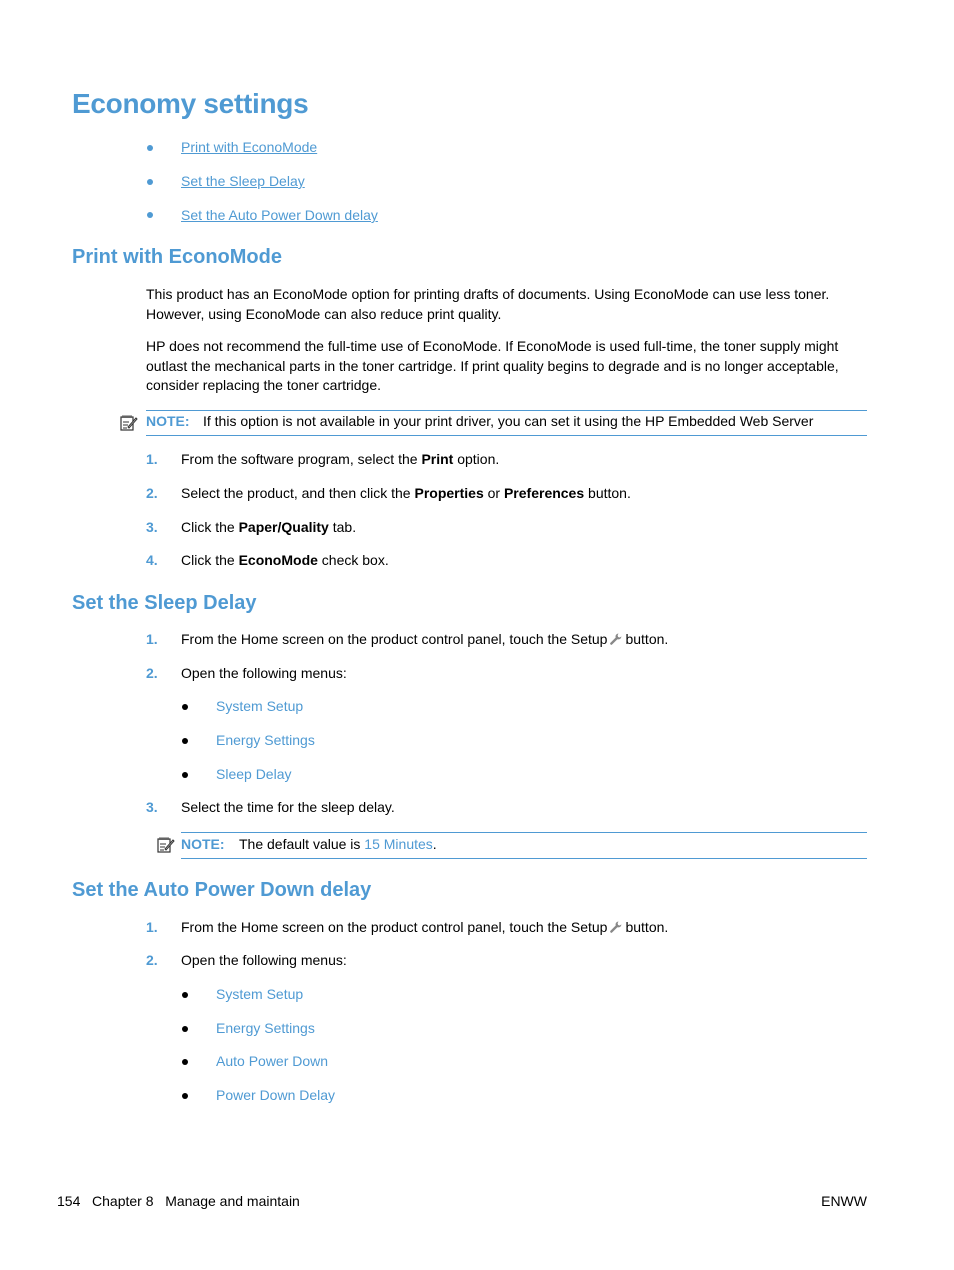  Describe the element at coordinates (493, 493) in the screenshot. I see `step-text-part: or` at that location.